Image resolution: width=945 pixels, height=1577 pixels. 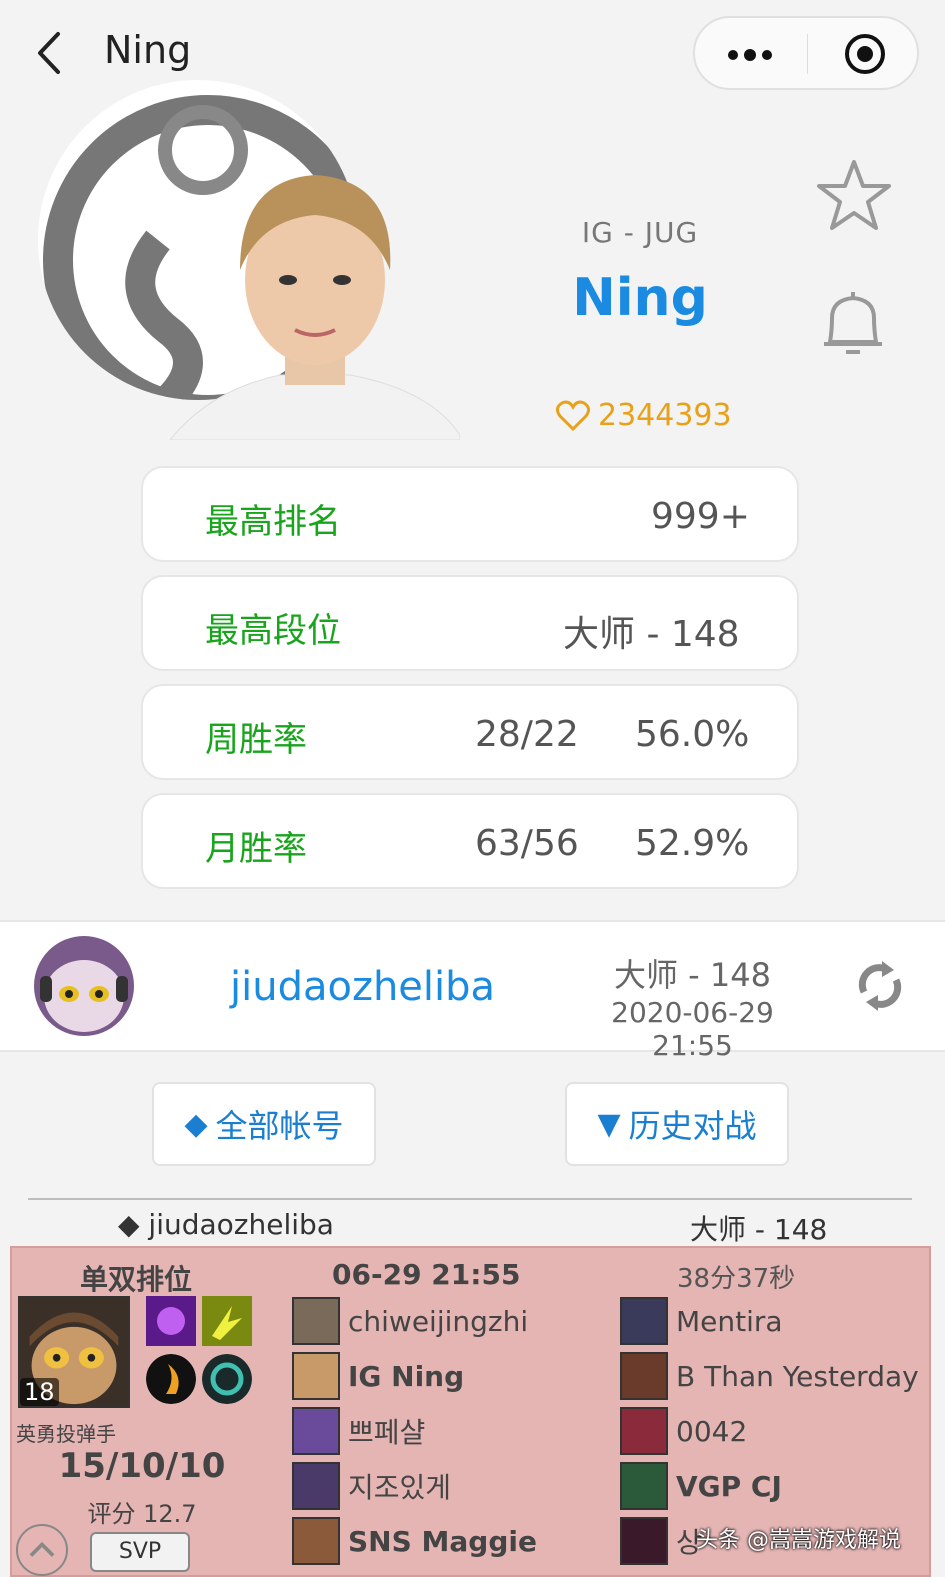 I want to click on all-accounts-button: ◆ 全部帐号, so click(x=264, y=1124).